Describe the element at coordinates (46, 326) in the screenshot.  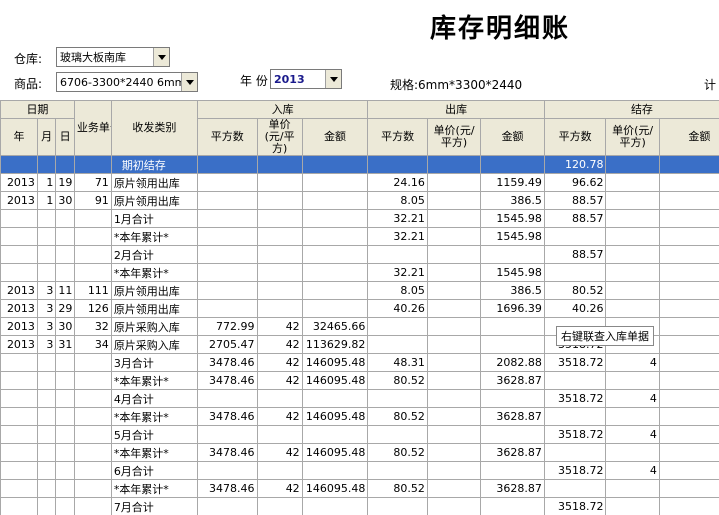
I see `cell-m: 3` at that location.